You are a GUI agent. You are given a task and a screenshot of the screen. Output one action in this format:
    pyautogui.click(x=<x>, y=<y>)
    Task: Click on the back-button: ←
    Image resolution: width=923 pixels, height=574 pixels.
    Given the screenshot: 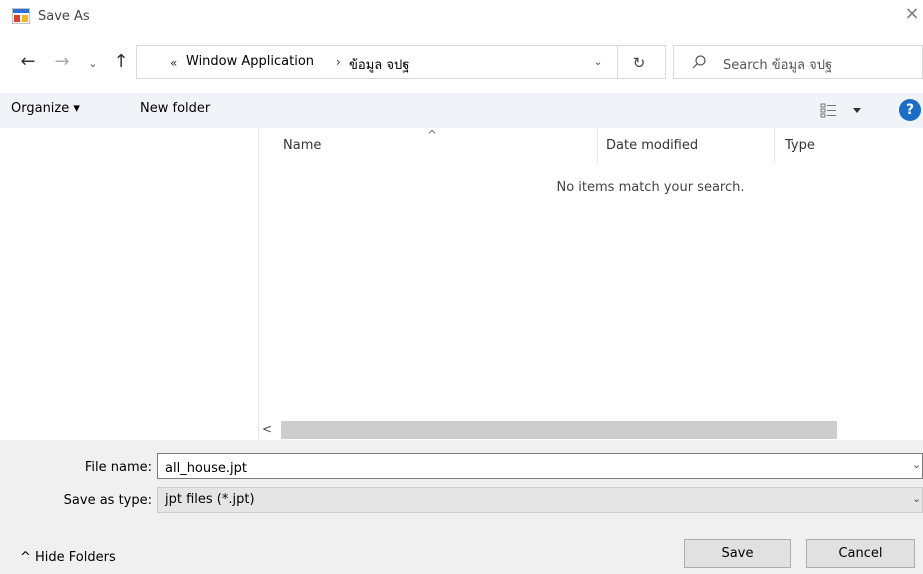 What is the action you would take?
    pyautogui.click(x=28, y=63)
    